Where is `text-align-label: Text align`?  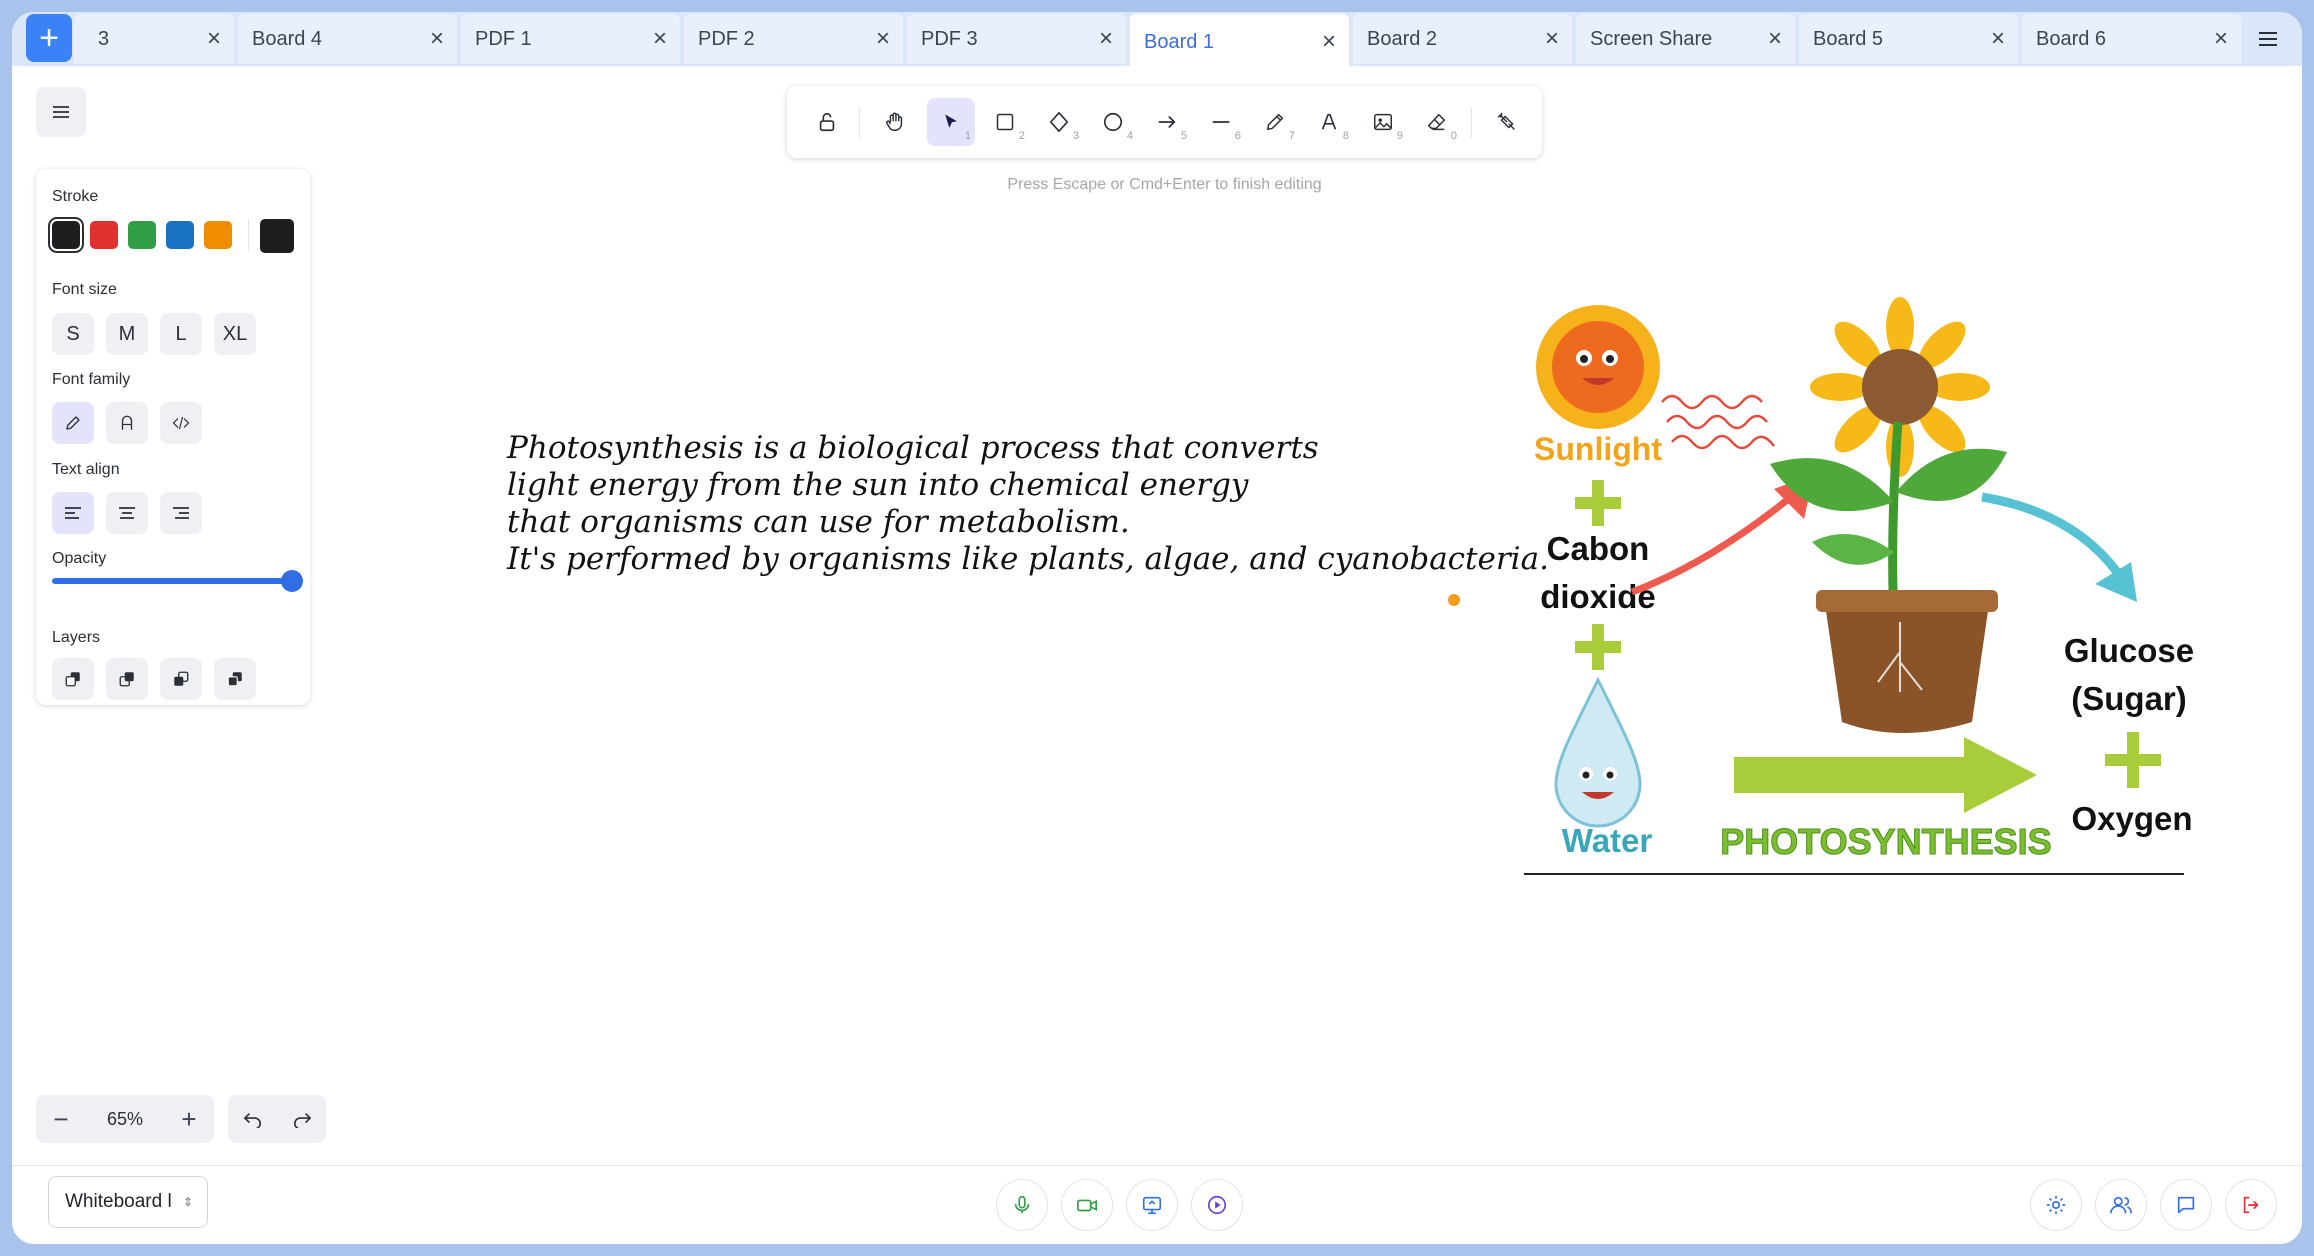
text-align-label: Text align is located at coordinates (86, 469).